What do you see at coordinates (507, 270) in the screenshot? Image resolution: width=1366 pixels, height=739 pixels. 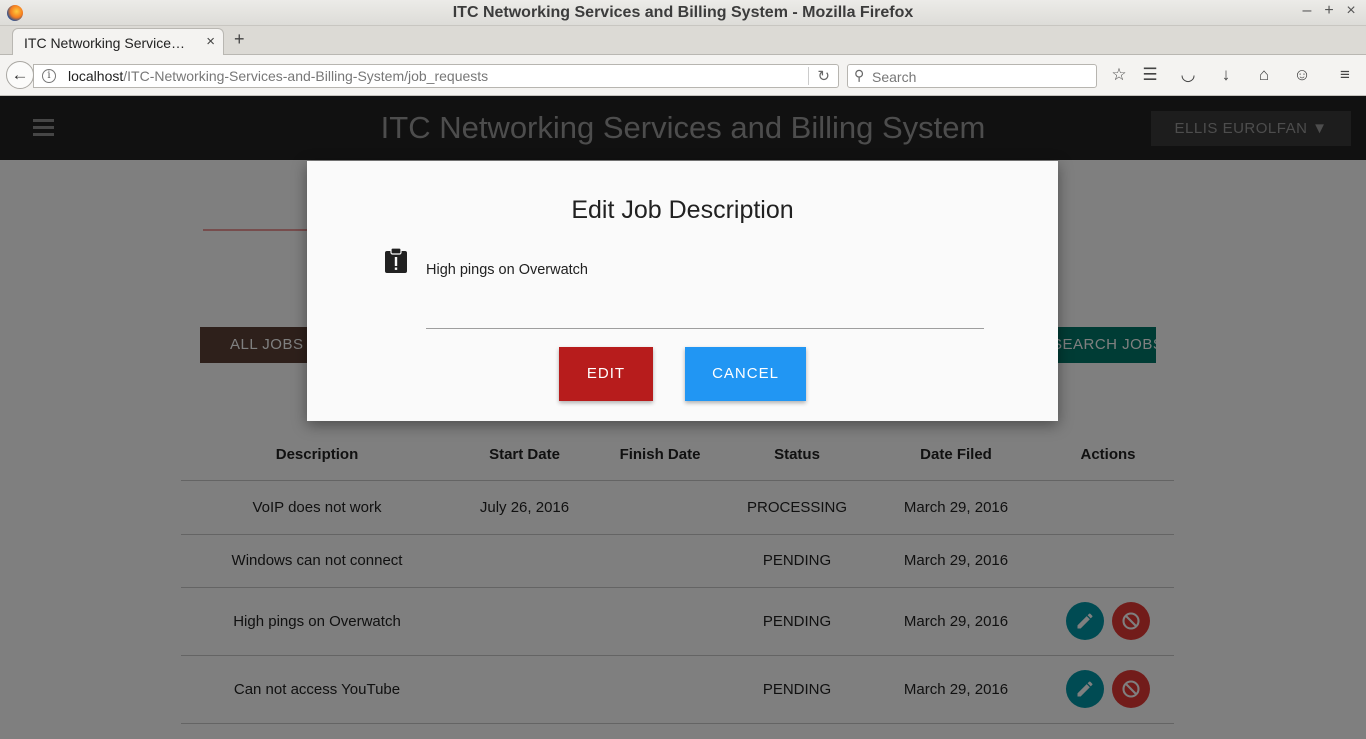 I see `job-description-input: High pings on Overwatch` at bounding box center [507, 270].